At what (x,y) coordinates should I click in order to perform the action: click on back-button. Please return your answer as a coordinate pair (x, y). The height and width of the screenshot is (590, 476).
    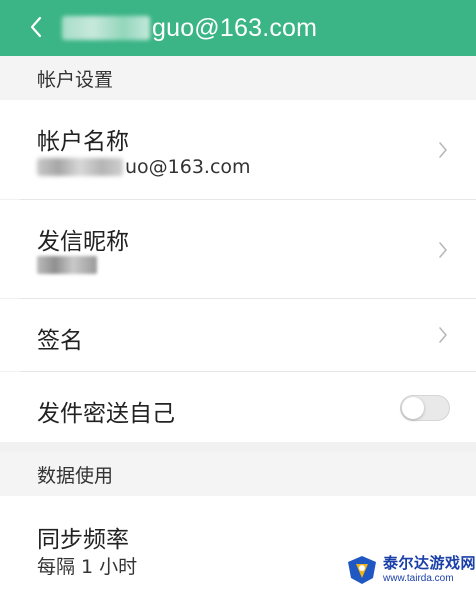
    Looking at the image, I should click on (36, 27).